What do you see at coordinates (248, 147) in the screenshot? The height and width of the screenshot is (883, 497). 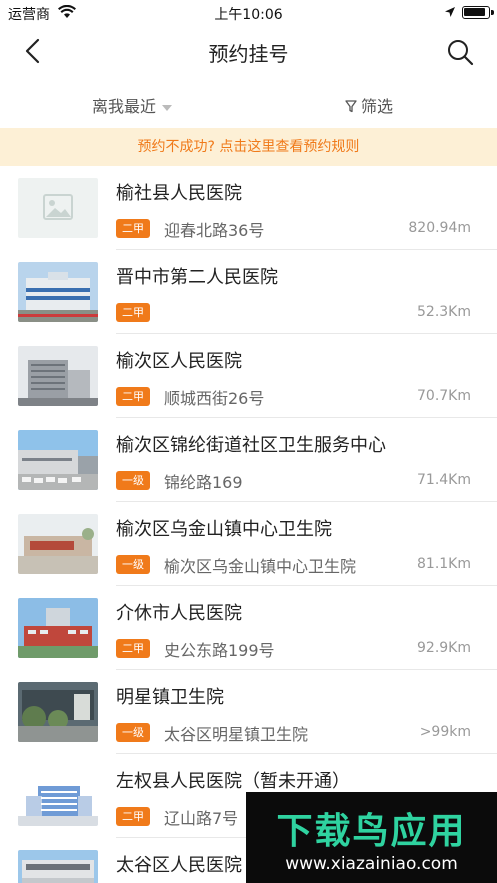 I see `booking-rules-notice: 预约不成功? 点击这里查看预约规则` at bounding box center [248, 147].